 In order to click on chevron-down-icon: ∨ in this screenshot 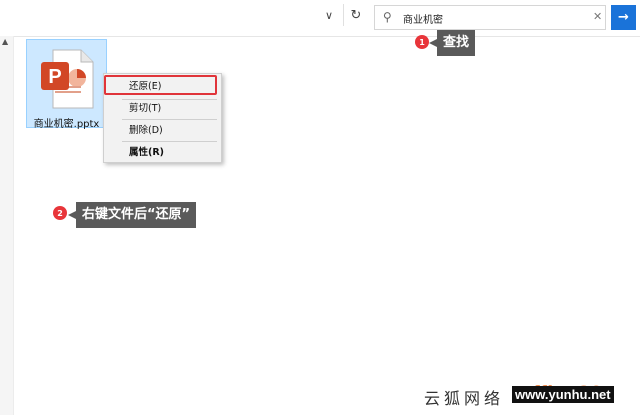, I will do `click(329, 15)`.